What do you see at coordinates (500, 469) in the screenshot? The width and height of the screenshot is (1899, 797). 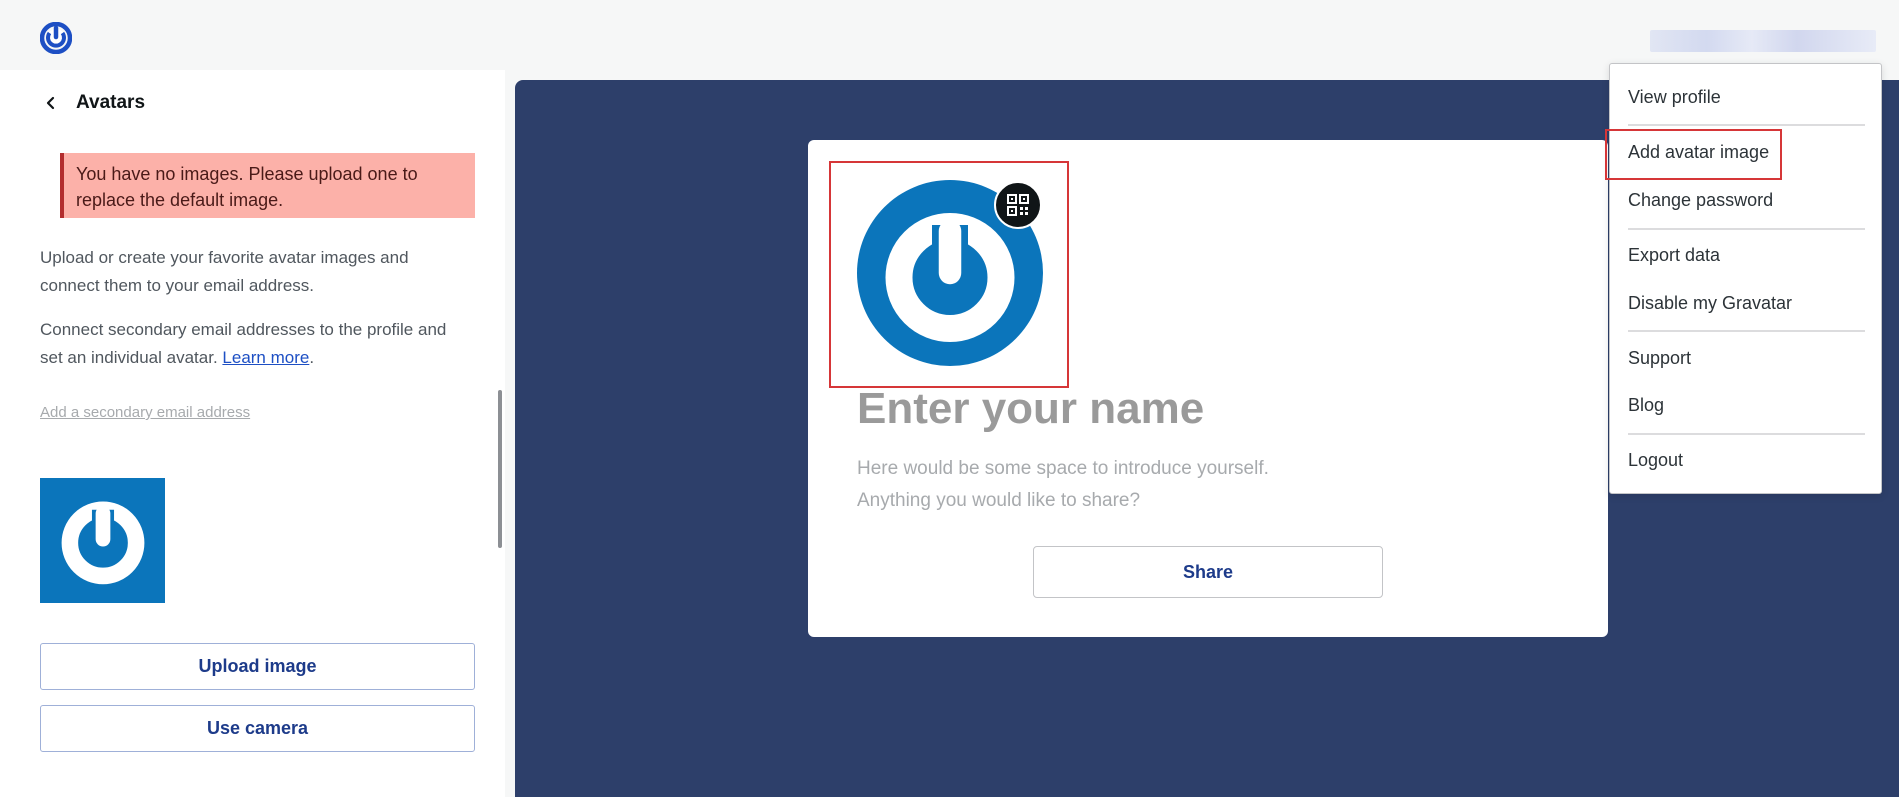 I see `sidebar-scrollbar` at bounding box center [500, 469].